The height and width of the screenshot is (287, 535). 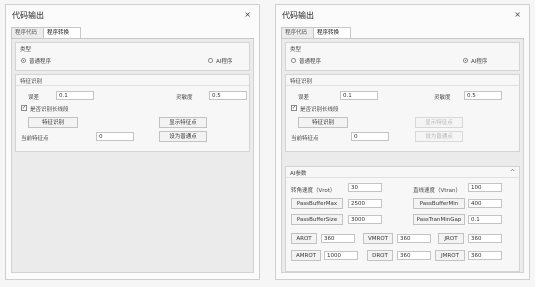 What do you see at coordinates (317, 203) in the screenshot?
I see `pass-buffer-max-button: PassBufferMax` at bounding box center [317, 203].